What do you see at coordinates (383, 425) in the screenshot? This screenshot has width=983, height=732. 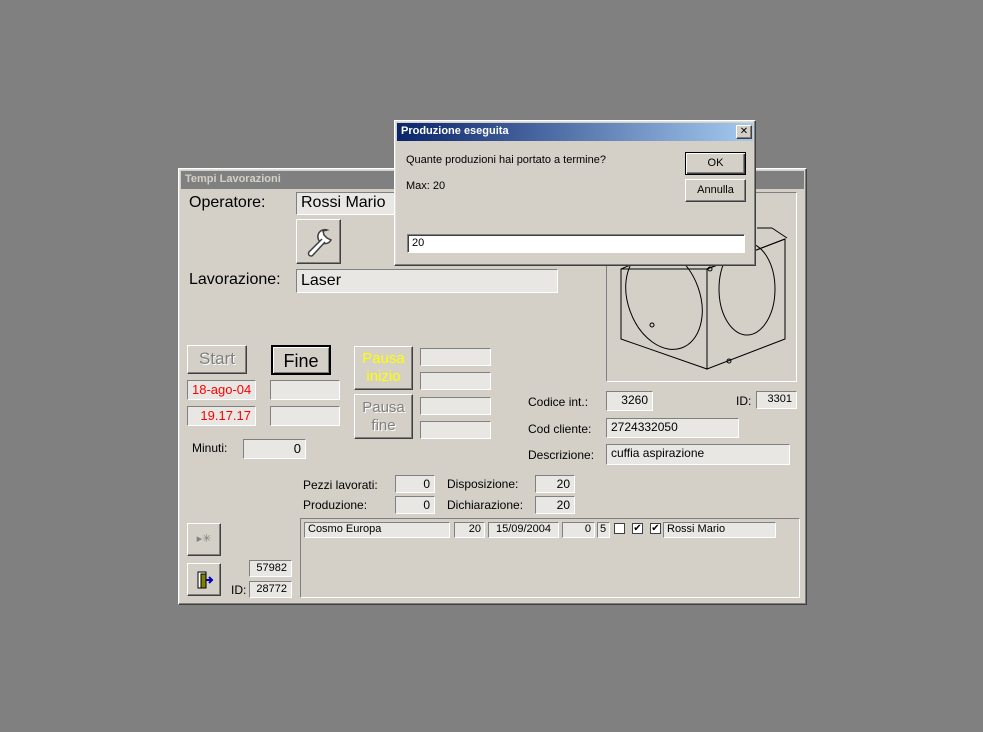 I see `pause-end-label-2: fine` at bounding box center [383, 425].